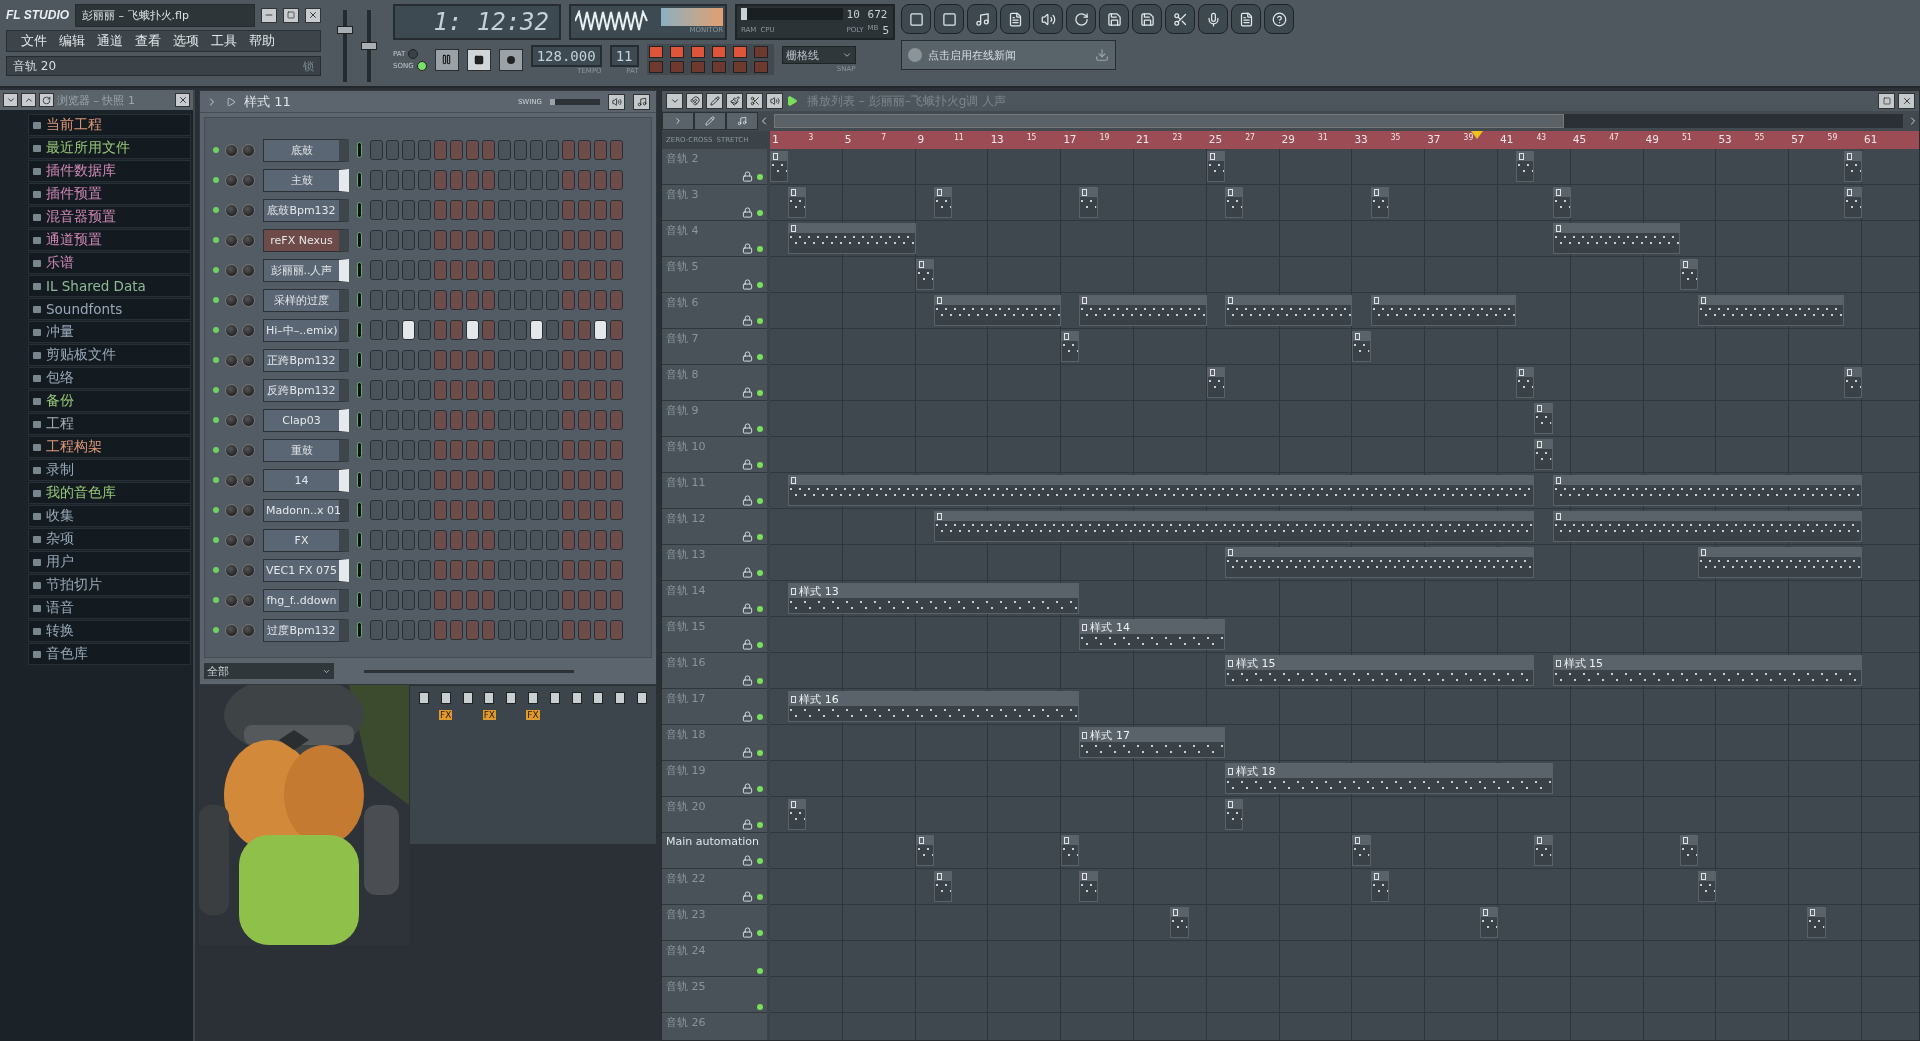 The width and height of the screenshot is (1920, 1041). What do you see at coordinates (109, 539) in the screenshot?
I see `browser-item: 杂项` at bounding box center [109, 539].